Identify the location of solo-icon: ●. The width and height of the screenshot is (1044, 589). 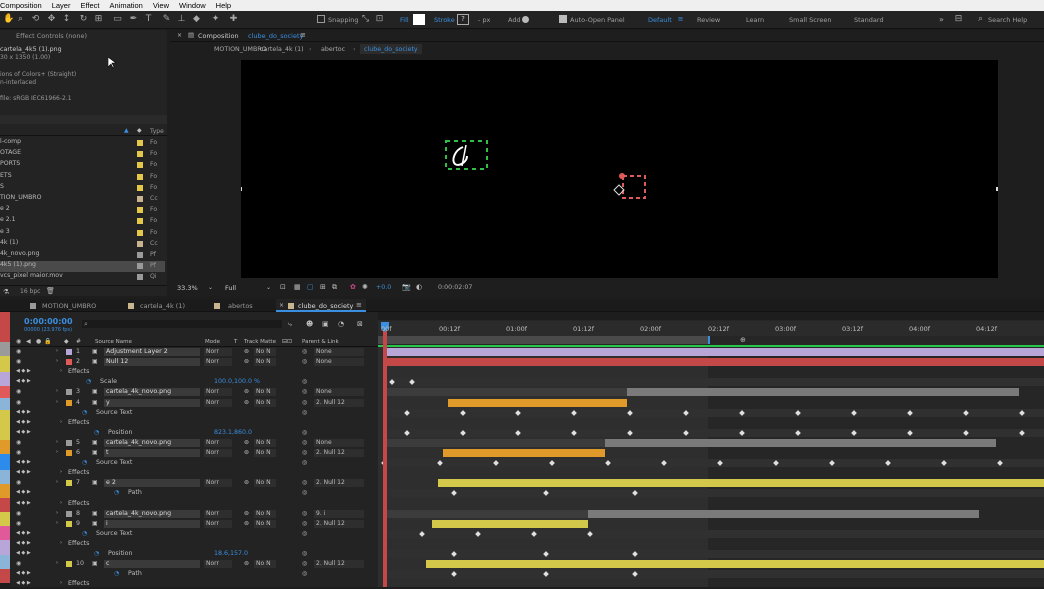
(38, 341).